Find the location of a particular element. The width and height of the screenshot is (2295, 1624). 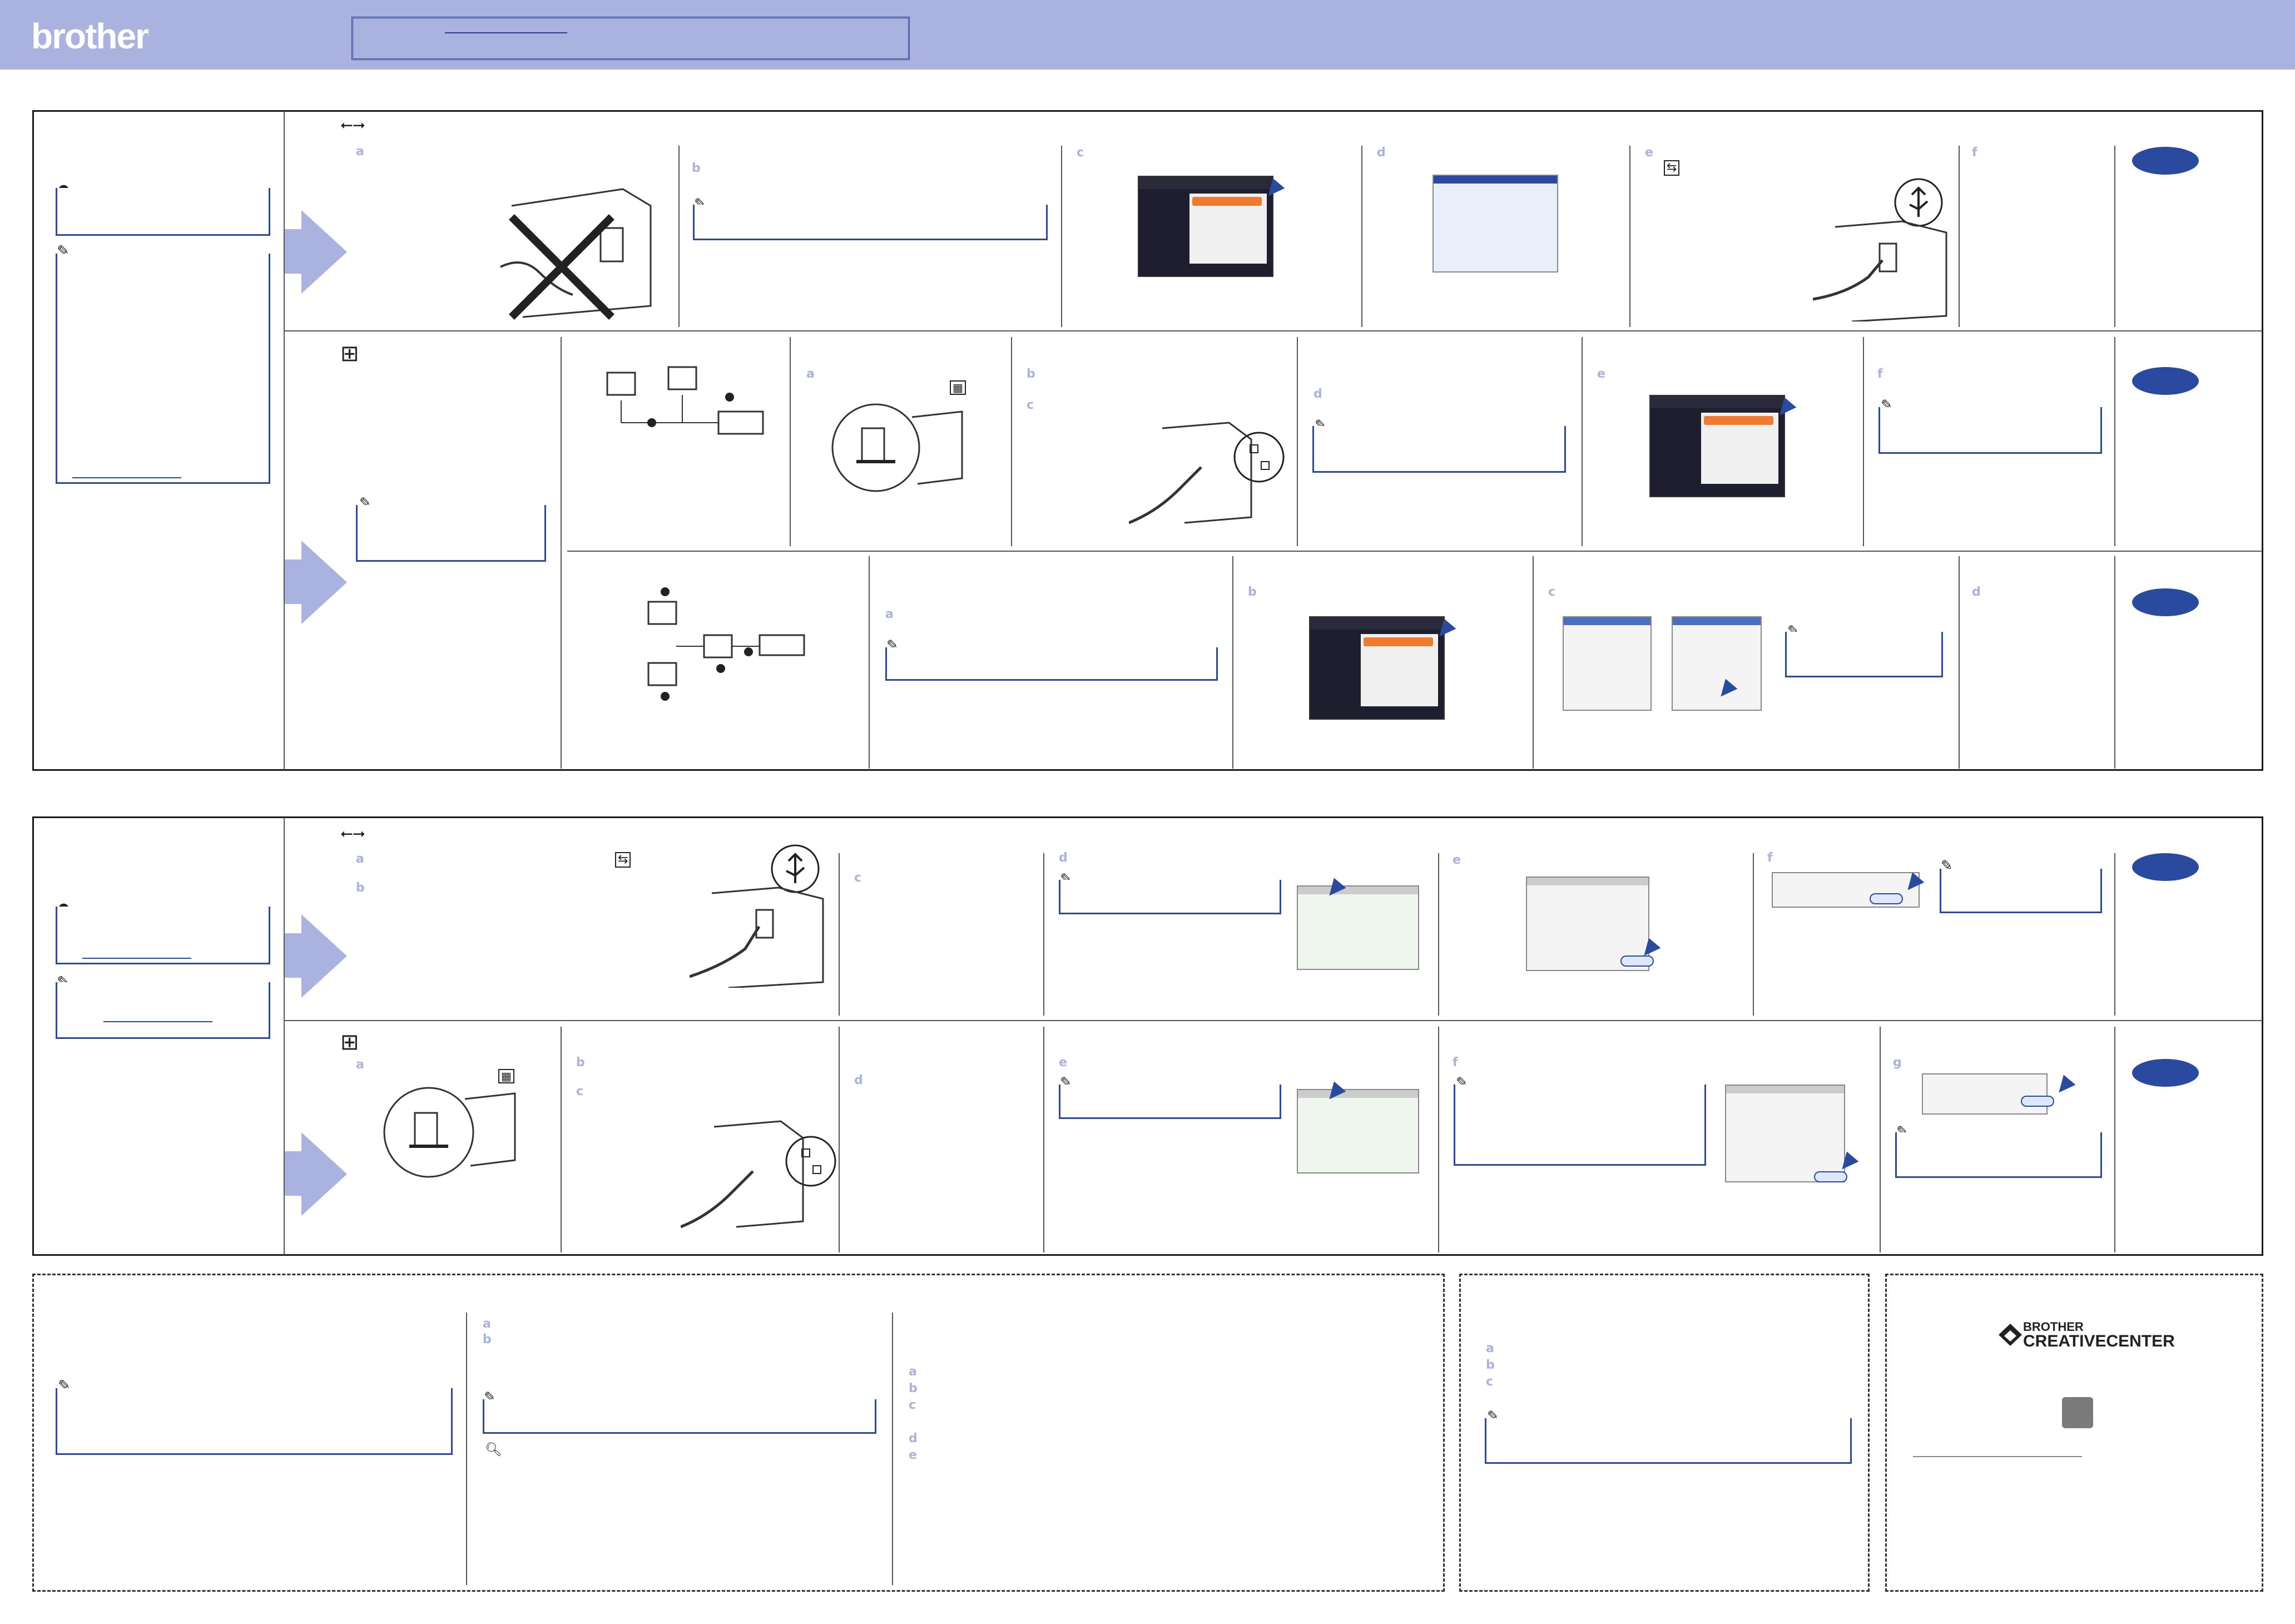

choose-machine-dialog-screenshot is located at coordinates (1785, 1133).